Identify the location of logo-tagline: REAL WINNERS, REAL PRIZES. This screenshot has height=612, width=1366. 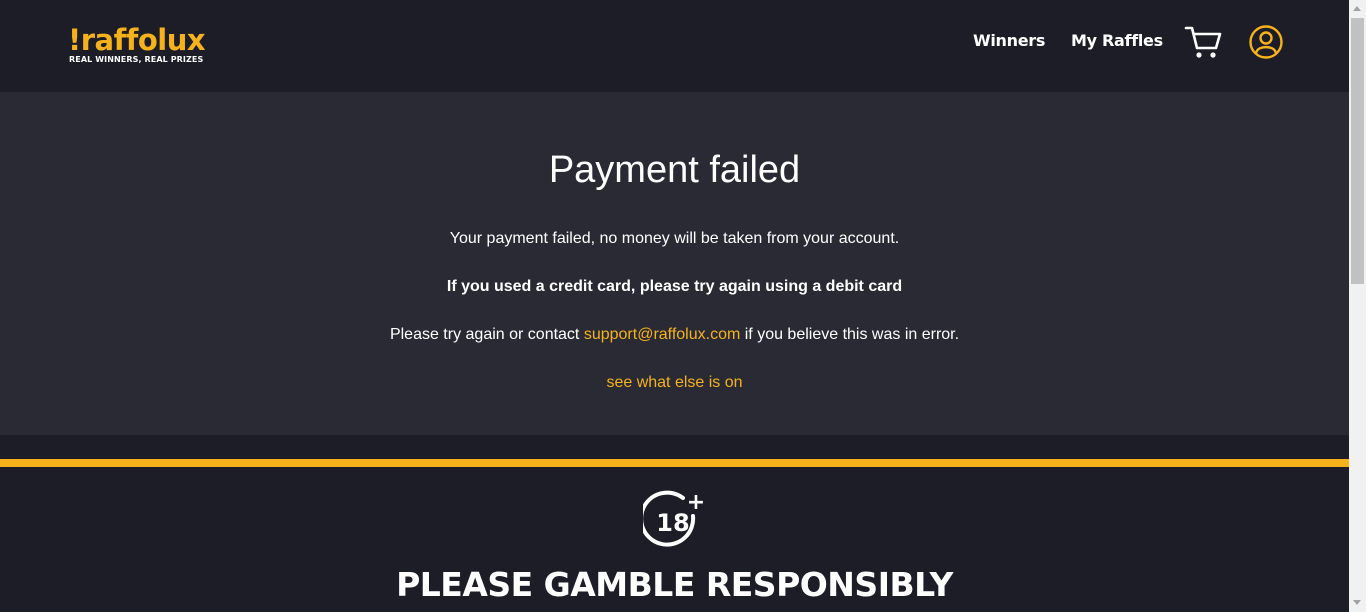
(136, 59).